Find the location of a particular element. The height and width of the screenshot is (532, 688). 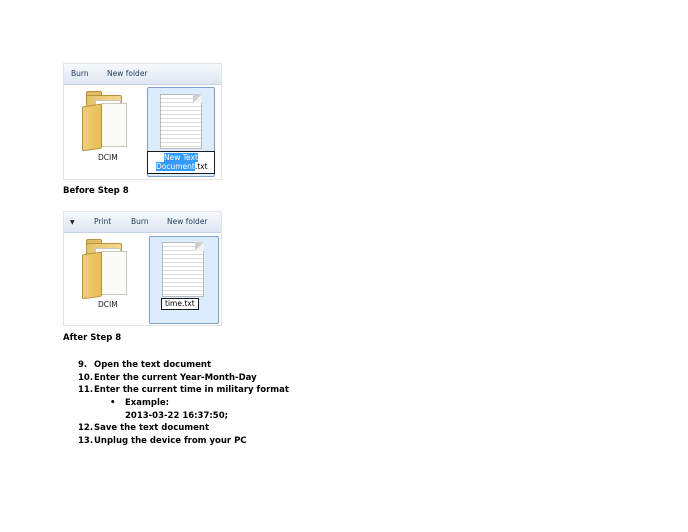

step-text: Open the text document is located at coordinates (153, 365).